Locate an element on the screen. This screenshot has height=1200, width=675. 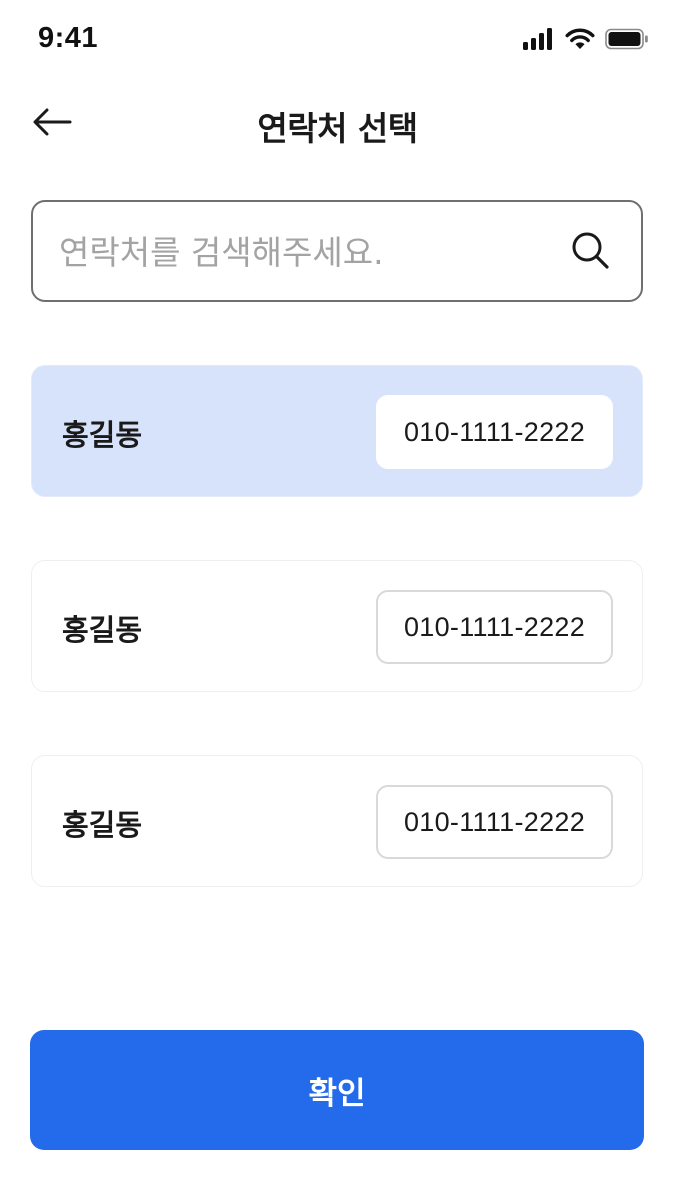
header: 연락처 선택 is located at coordinates (337, 124).